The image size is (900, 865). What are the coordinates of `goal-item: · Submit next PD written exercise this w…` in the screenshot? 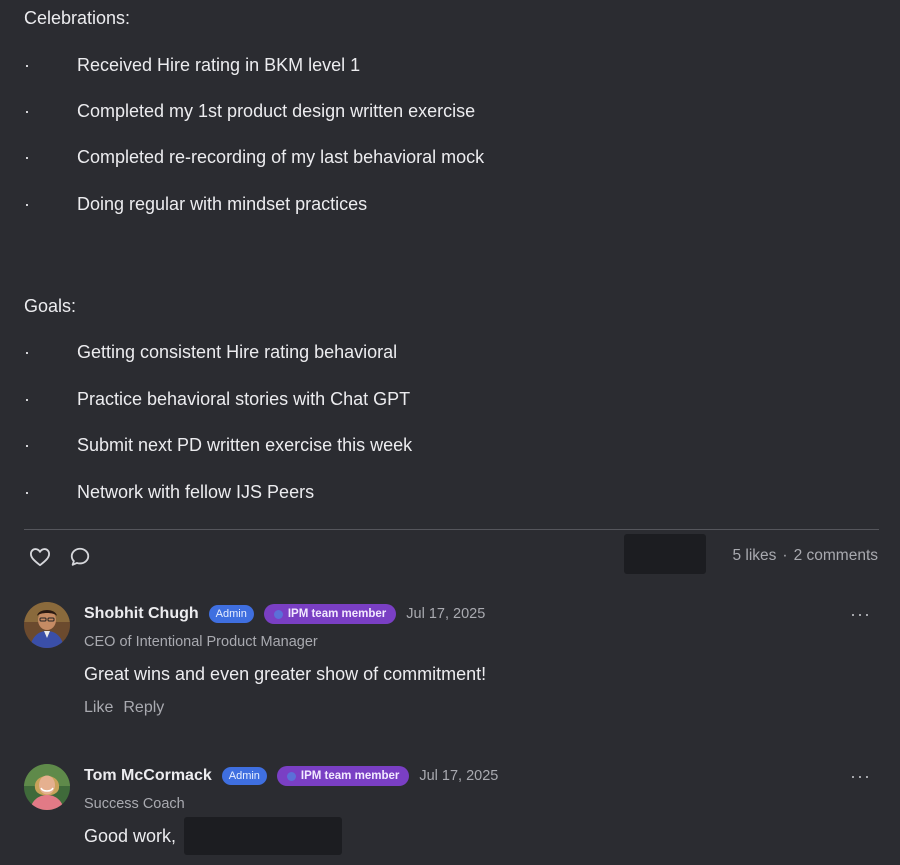 It's located at (218, 445).